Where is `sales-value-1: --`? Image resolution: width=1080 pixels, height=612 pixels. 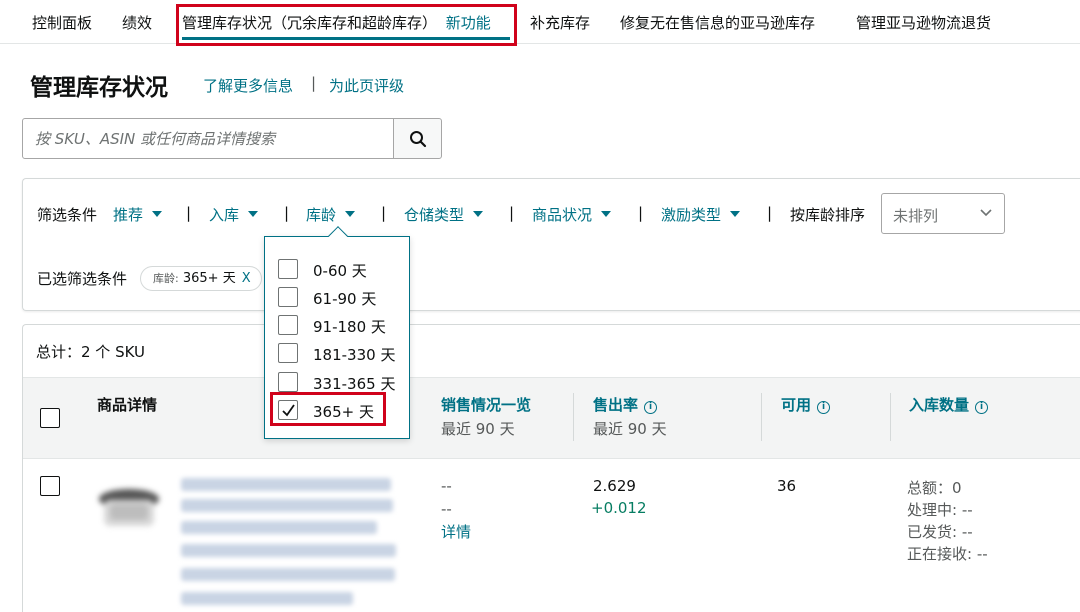
sales-value-1: -- is located at coordinates (446, 486).